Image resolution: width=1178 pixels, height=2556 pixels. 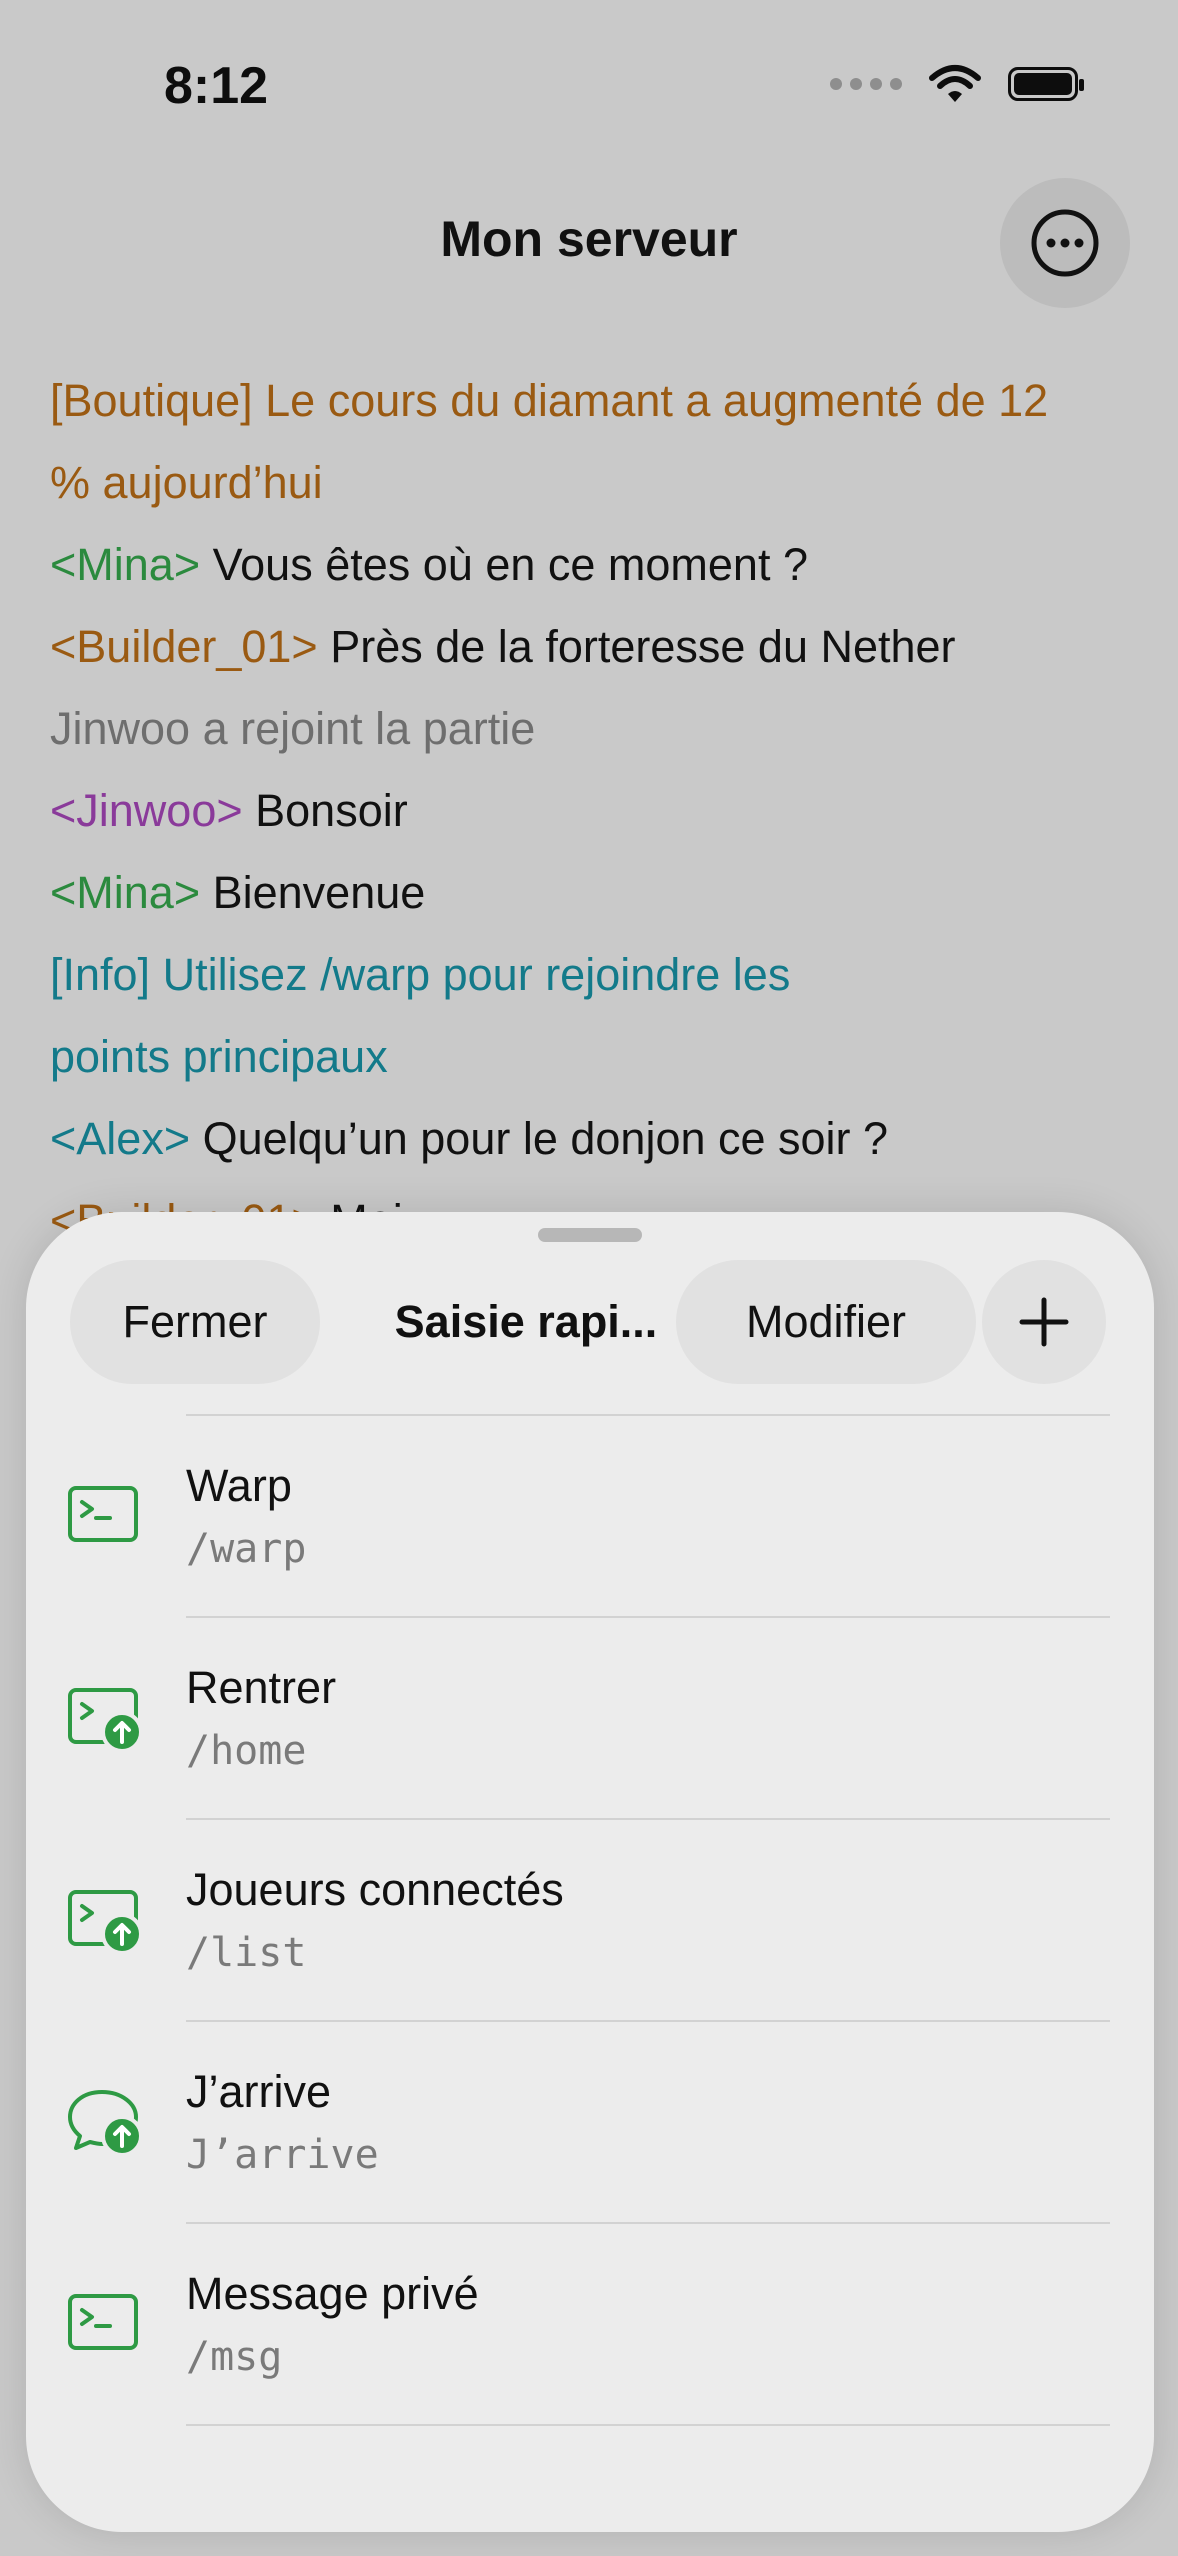 What do you see at coordinates (375, 1889) in the screenshot?
I see `item-title: Joueurs connectés` at bounding box center [375, 1889].